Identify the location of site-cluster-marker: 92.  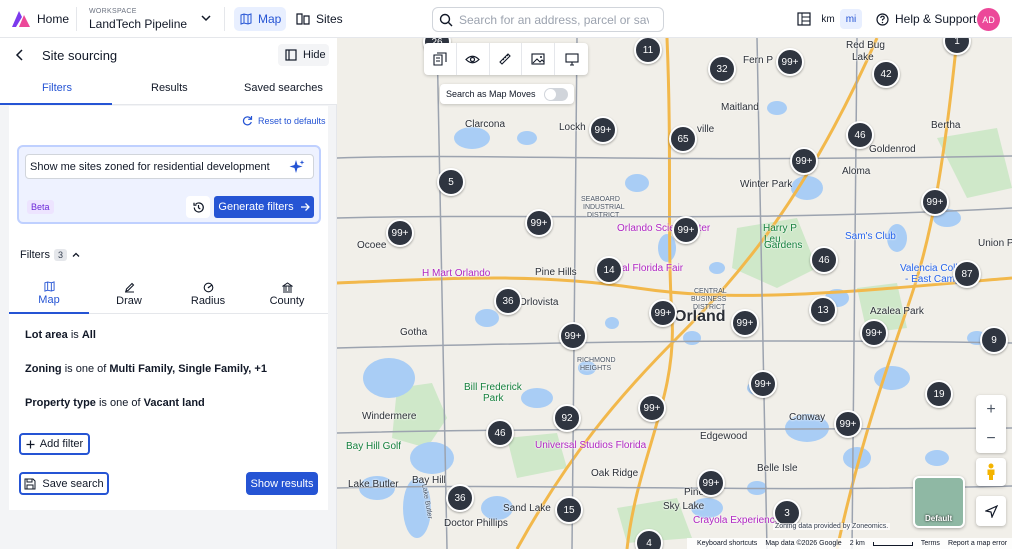
(567, 418).